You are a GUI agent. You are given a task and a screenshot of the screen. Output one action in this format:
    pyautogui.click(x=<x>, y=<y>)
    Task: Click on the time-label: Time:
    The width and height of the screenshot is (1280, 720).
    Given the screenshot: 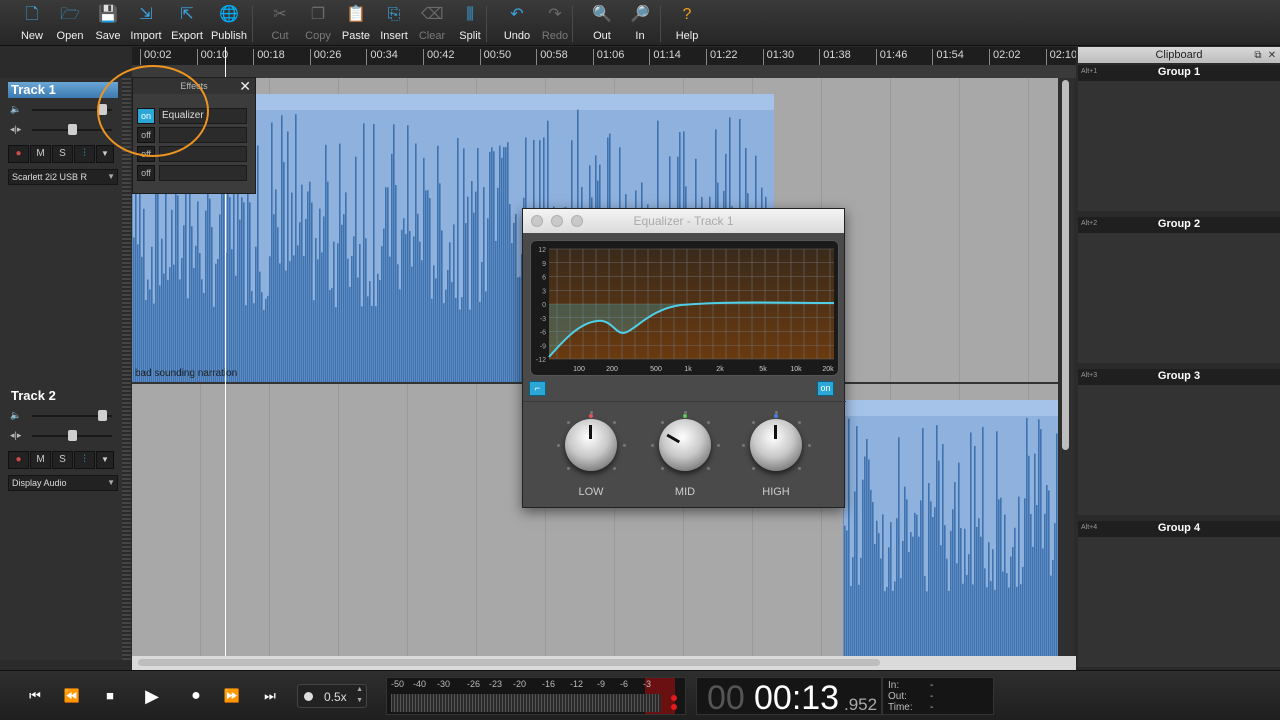 What is the action you would take?
    pyautogui.click(x=900, y=707)
    